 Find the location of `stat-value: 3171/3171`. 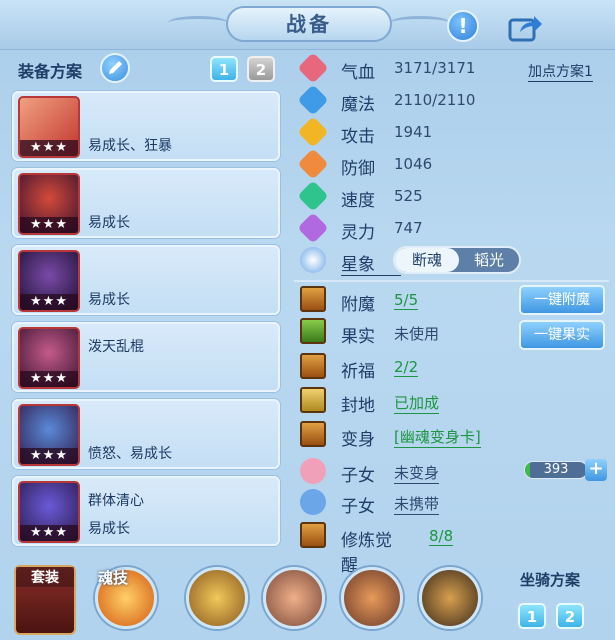

stat-value: 3171/3171 is located at coordinates (435, 68).